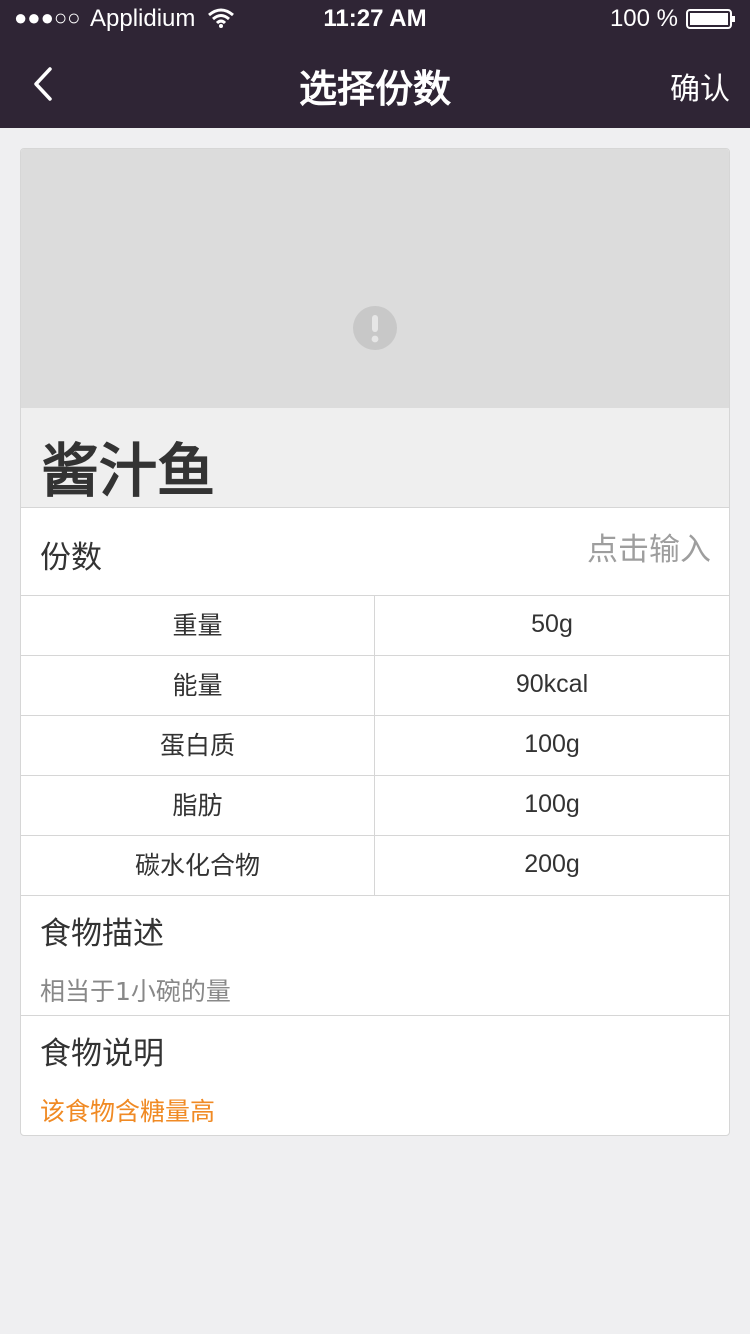  Describe the element at coordinates (198, 745) in the screenshot. I see `nutrient-name: 蛋白质` at that location.